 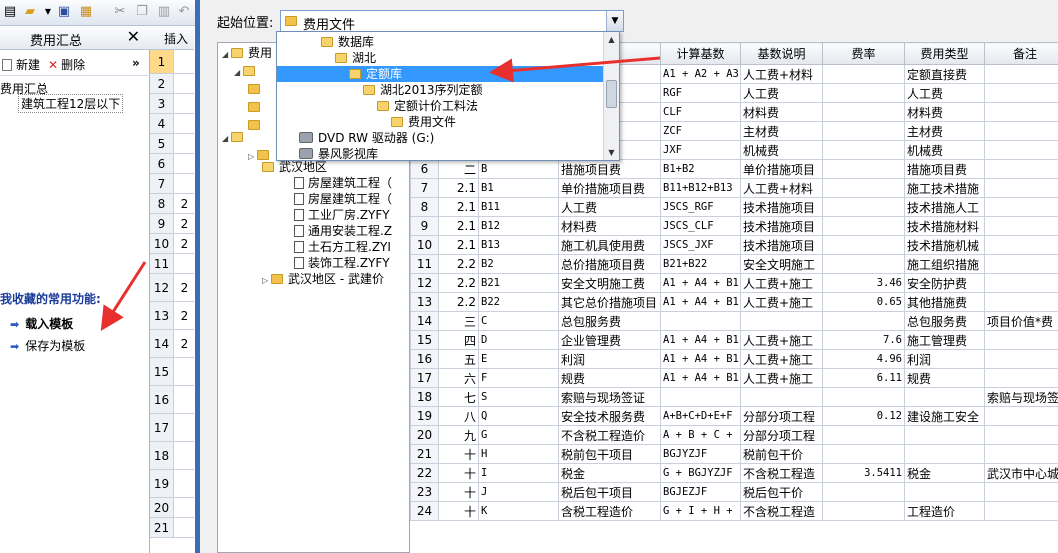 I want to click on calc-base-cell: BGJYZJF, so click(x=700, y=454).